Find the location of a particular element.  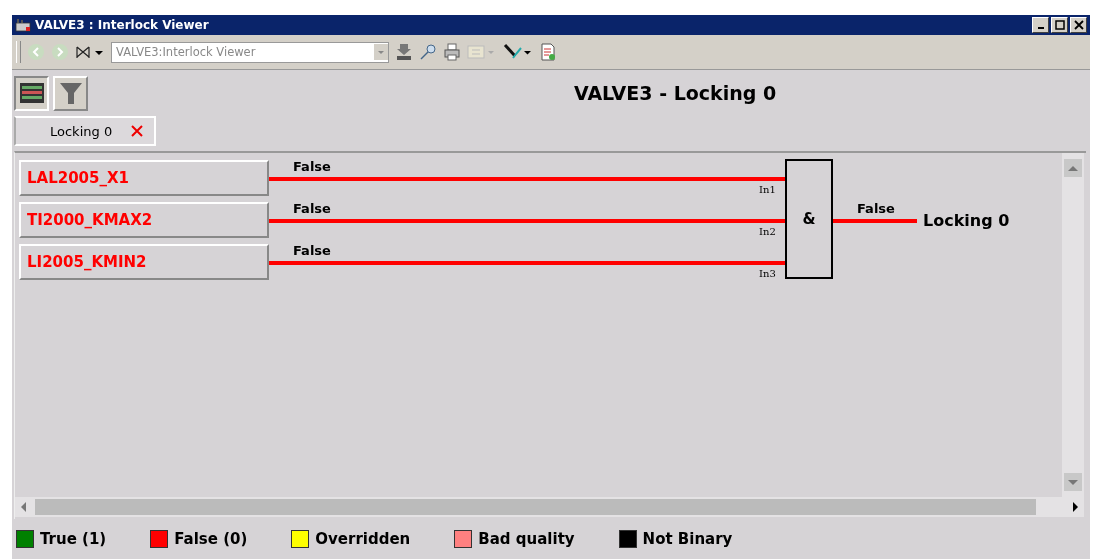

address-combo: VALVE3:Interlock Viewer is located at coordinates (250, 52).